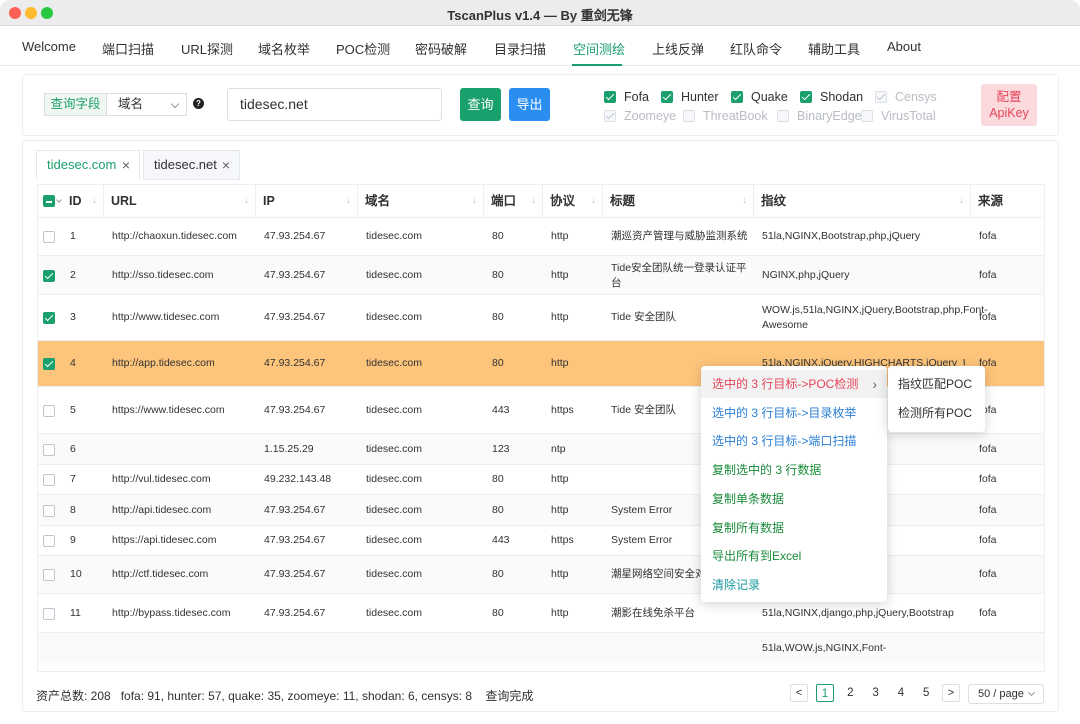 The width and height of the screenshot is (1080, 724). I want to click on cell-src: fofa, so click(988, 509).